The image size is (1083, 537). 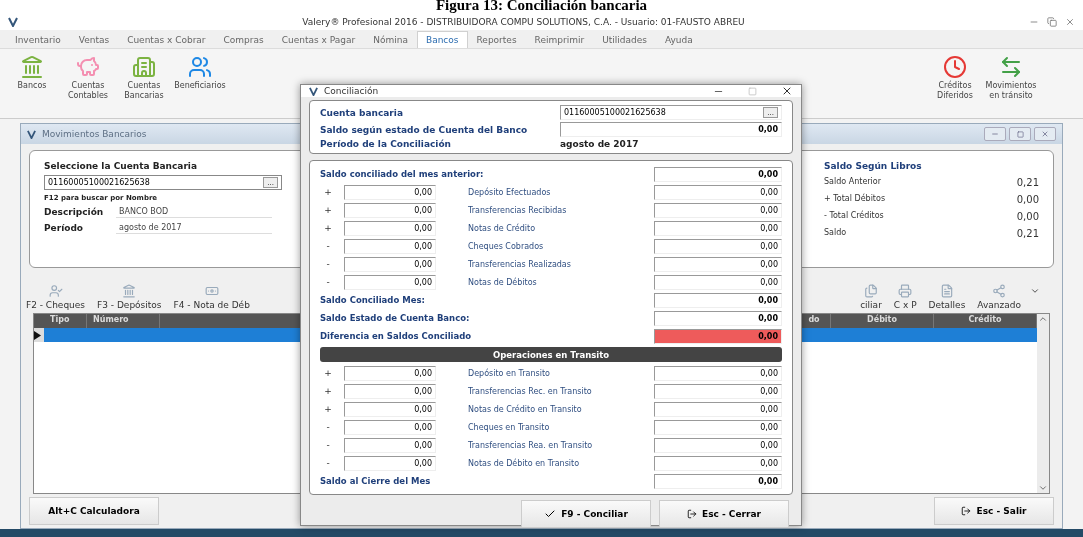 I want to click on row-label: Cheques en Transito, so click(x=509, y=427).